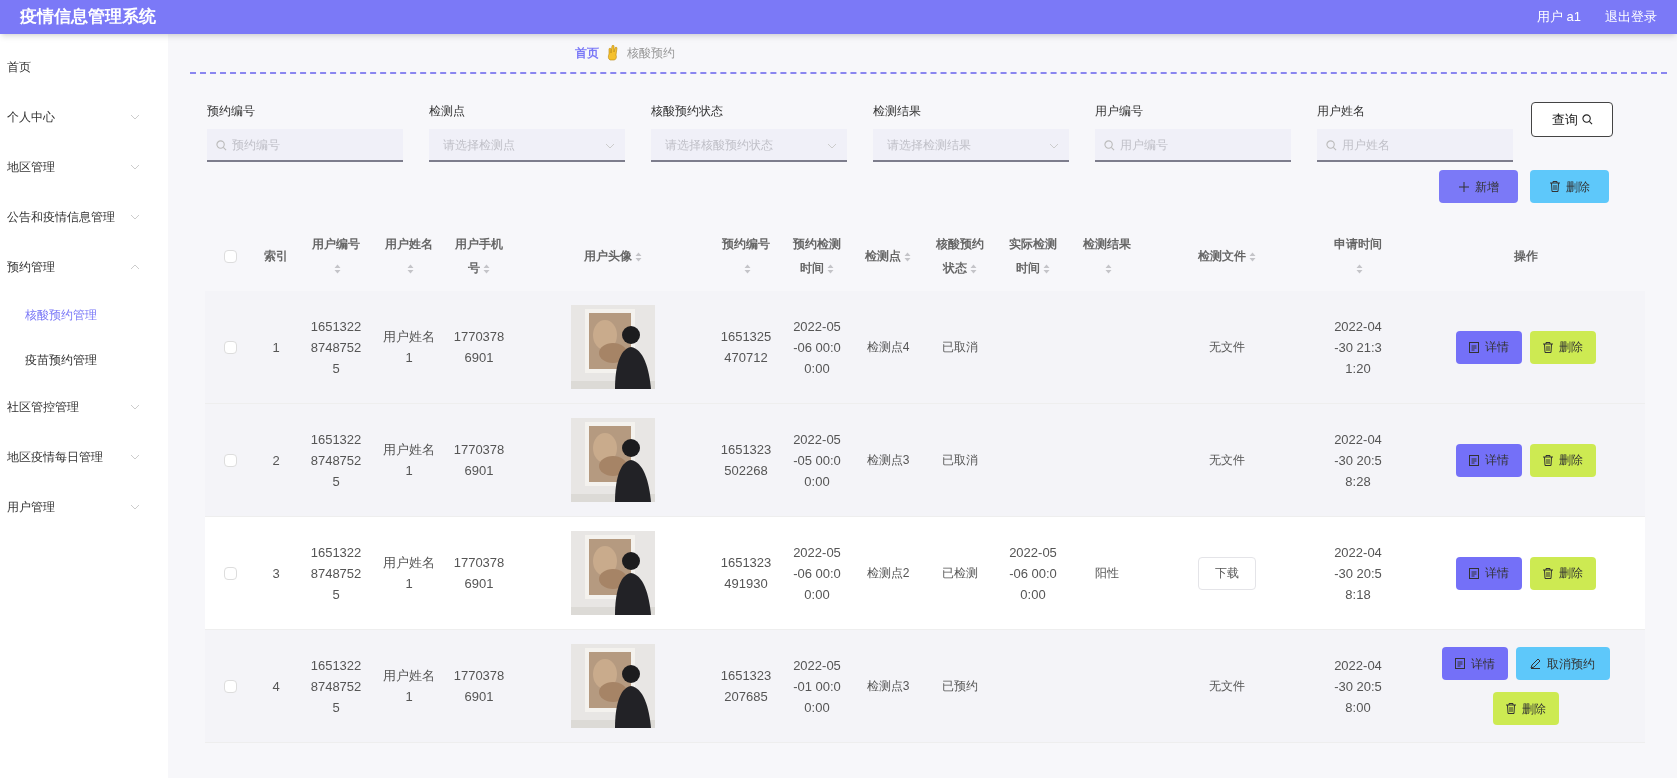  What do you see at coordinates (84, 117) in the screenshot?
I see `sidebar-item: 个人中心` at bounding box center [84, 117].